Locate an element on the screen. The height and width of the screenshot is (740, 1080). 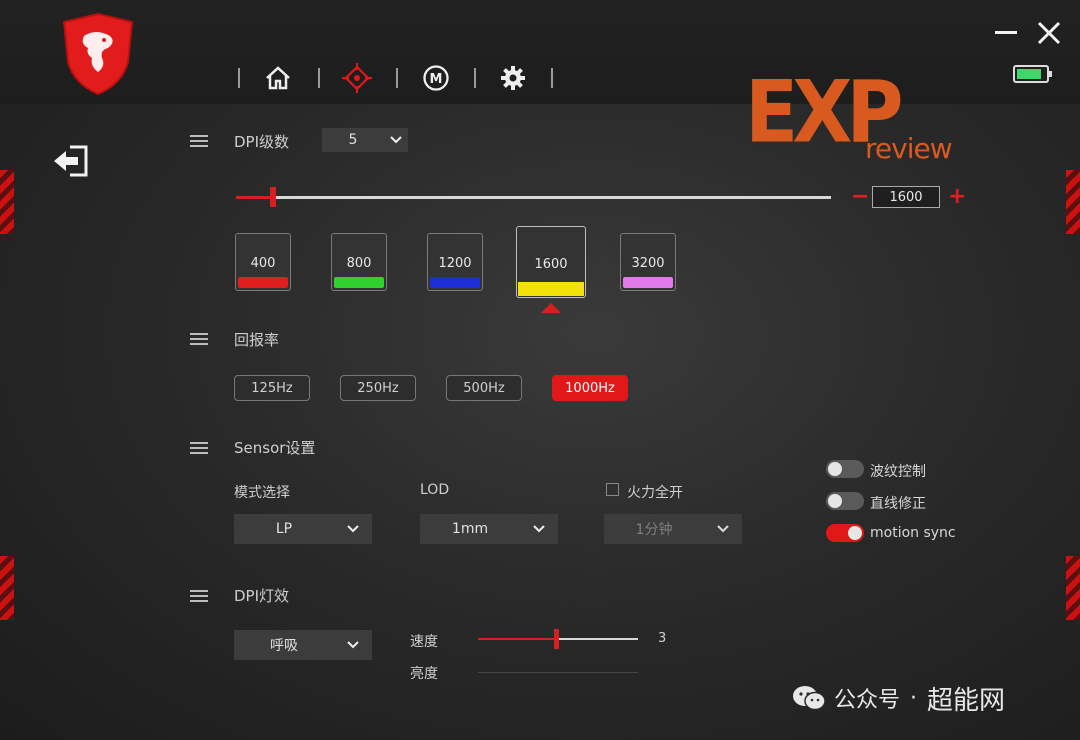
dpi-increase-button: + is located at coordinates (957, 197).